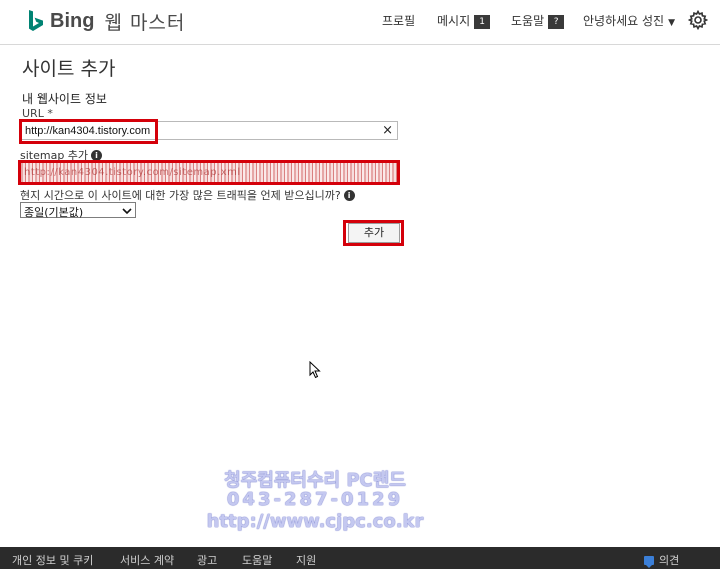 The height and width of the screenshot is (569, 720). I want to click on user-menu: 안녕하세요 성진 ▼, so click(629, 20).